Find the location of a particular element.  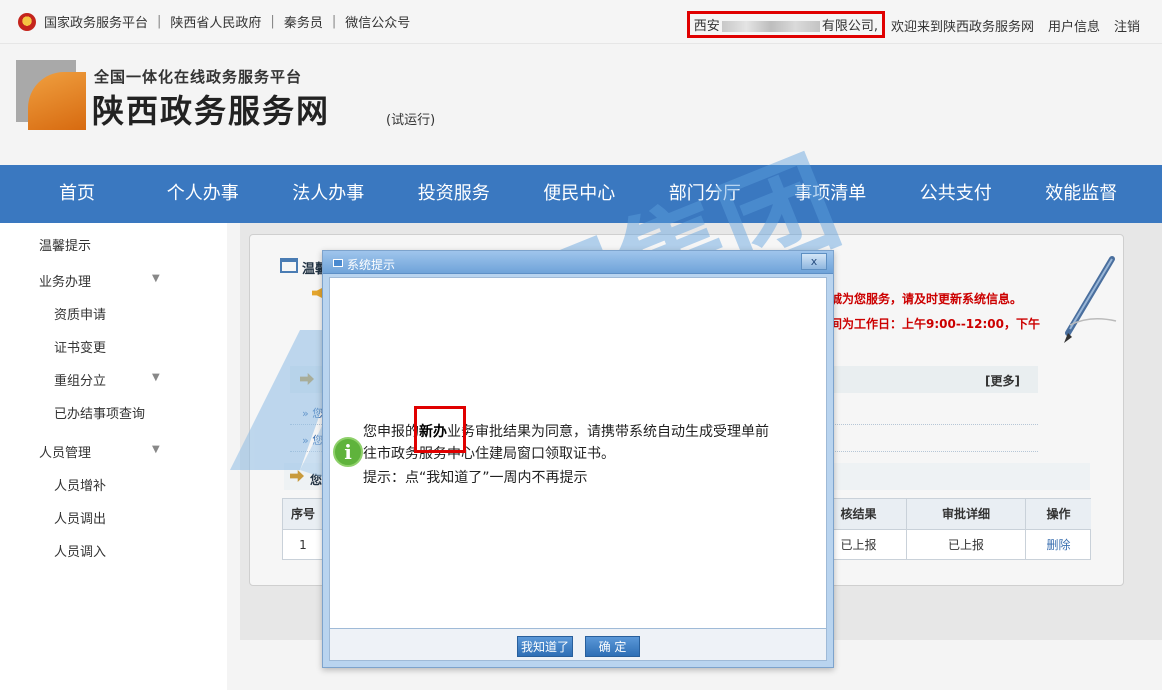

company-name-highlight: 西安 有限公司, is located at coordinates (785, 24).